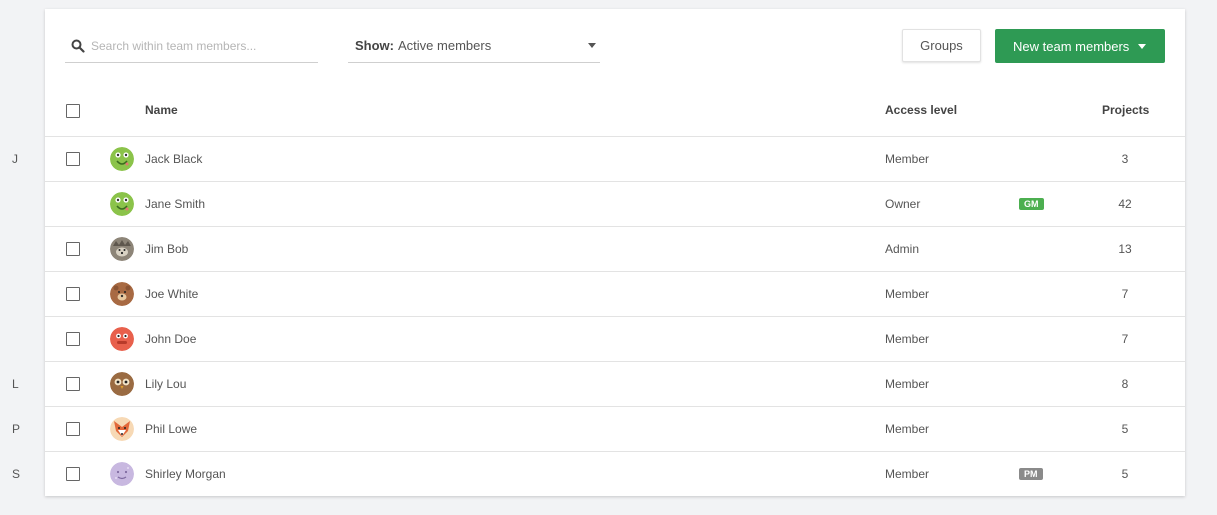  I want to click on select-all-checkbox, so click(73, 111).